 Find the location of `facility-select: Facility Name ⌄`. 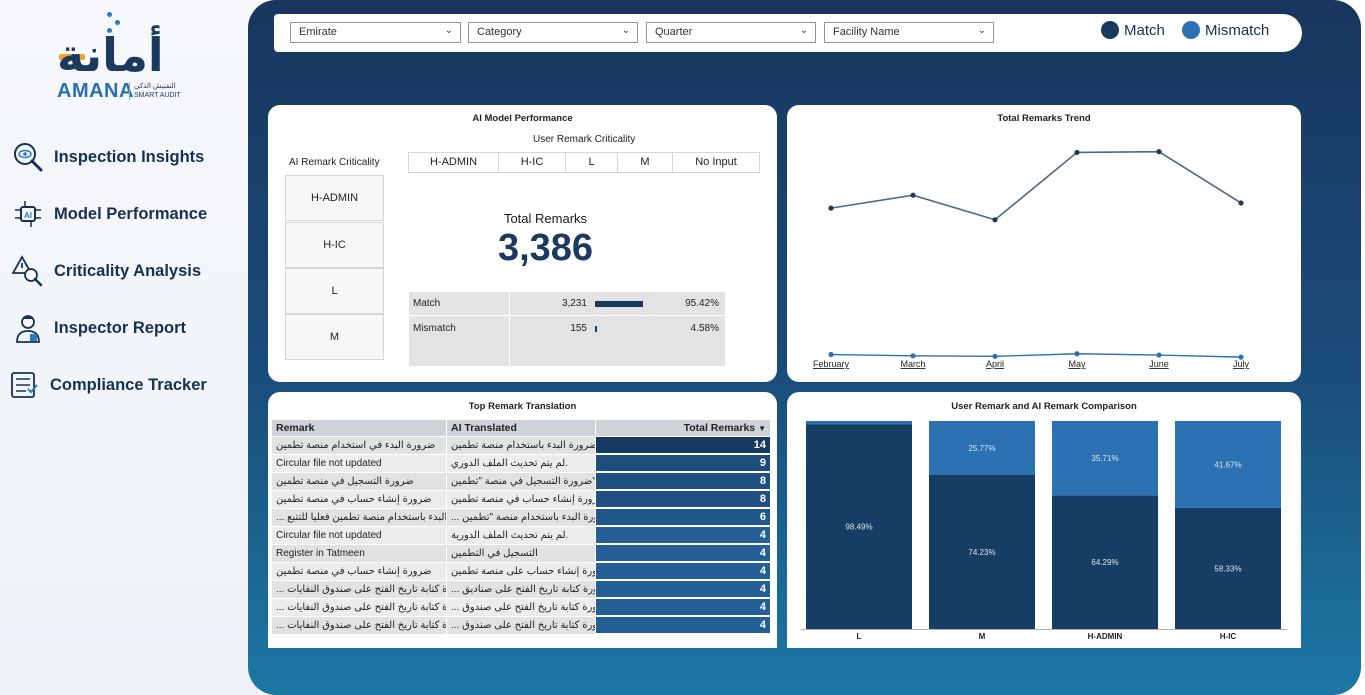

facility-select: Facility Name ⌄ is located at coordinates (909, 32).